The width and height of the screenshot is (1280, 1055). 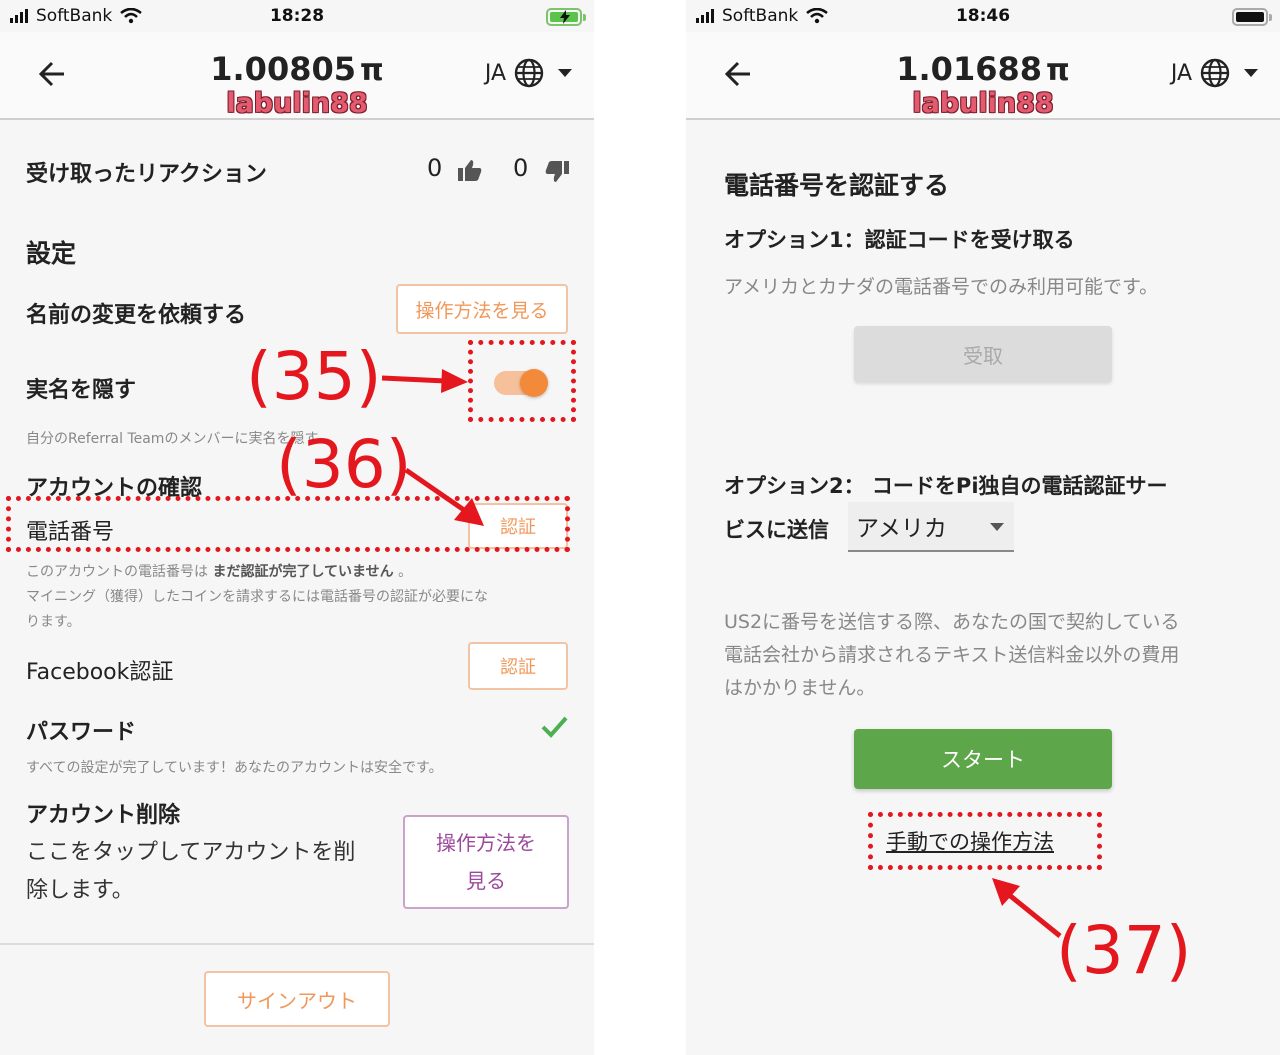 I want to click on dislikes-count: 0, so click(x=521, y=168).